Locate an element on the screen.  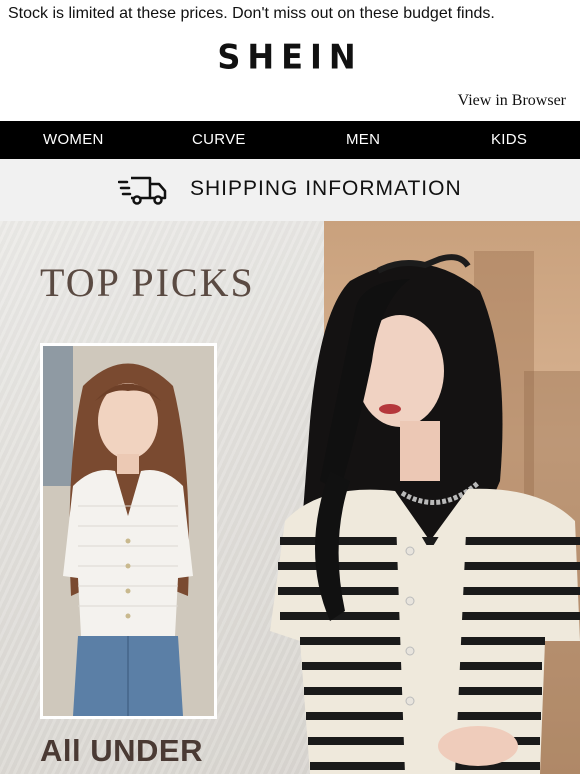
nav-item-men: MEN is located at coordinates (363, 139).